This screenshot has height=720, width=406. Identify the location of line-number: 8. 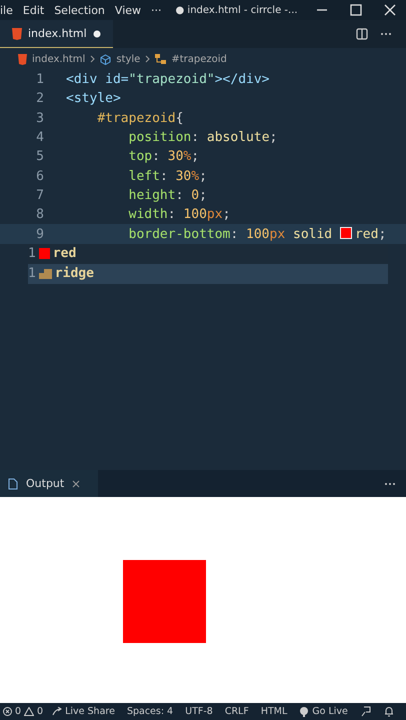
(39, 214).